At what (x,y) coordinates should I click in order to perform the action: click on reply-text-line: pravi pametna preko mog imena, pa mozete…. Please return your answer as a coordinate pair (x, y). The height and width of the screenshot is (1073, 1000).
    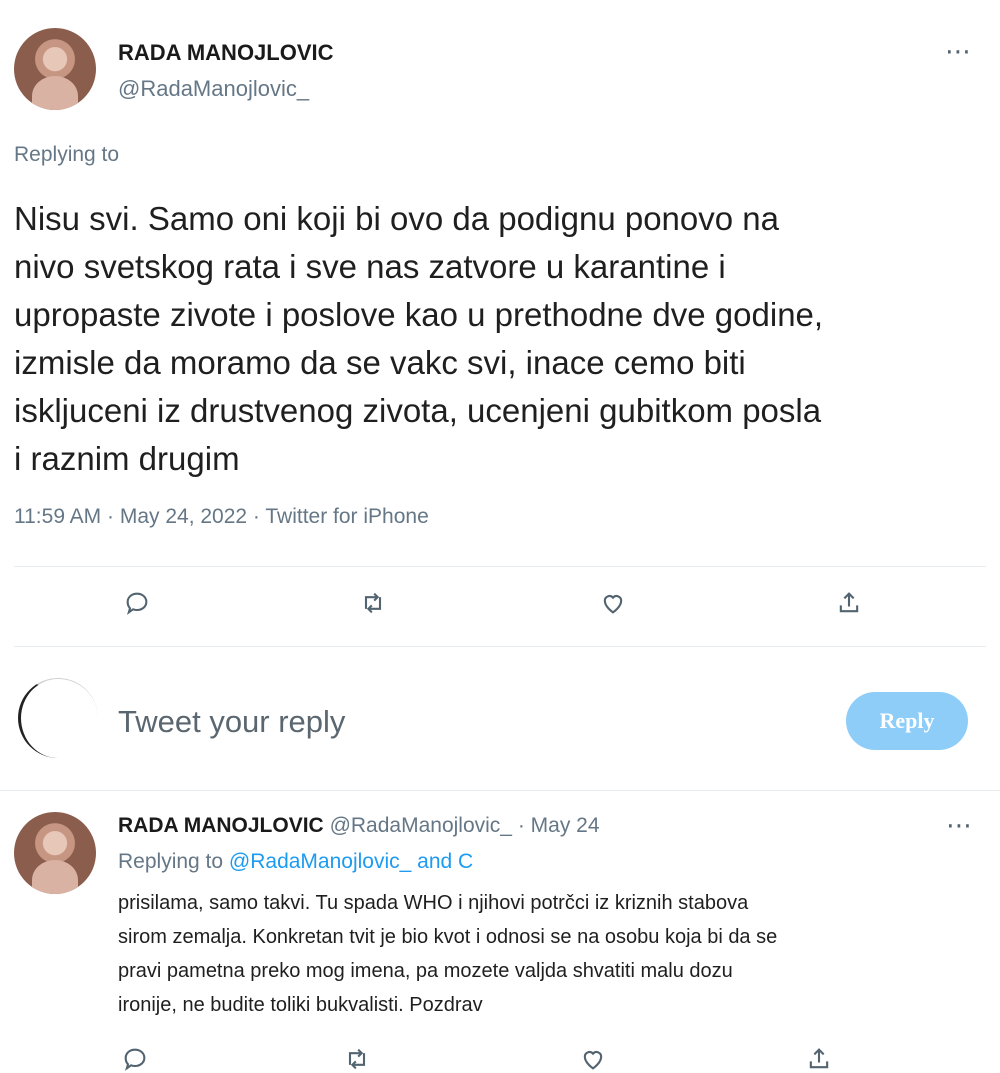
    Looking at the image, I should click on (425, 971).